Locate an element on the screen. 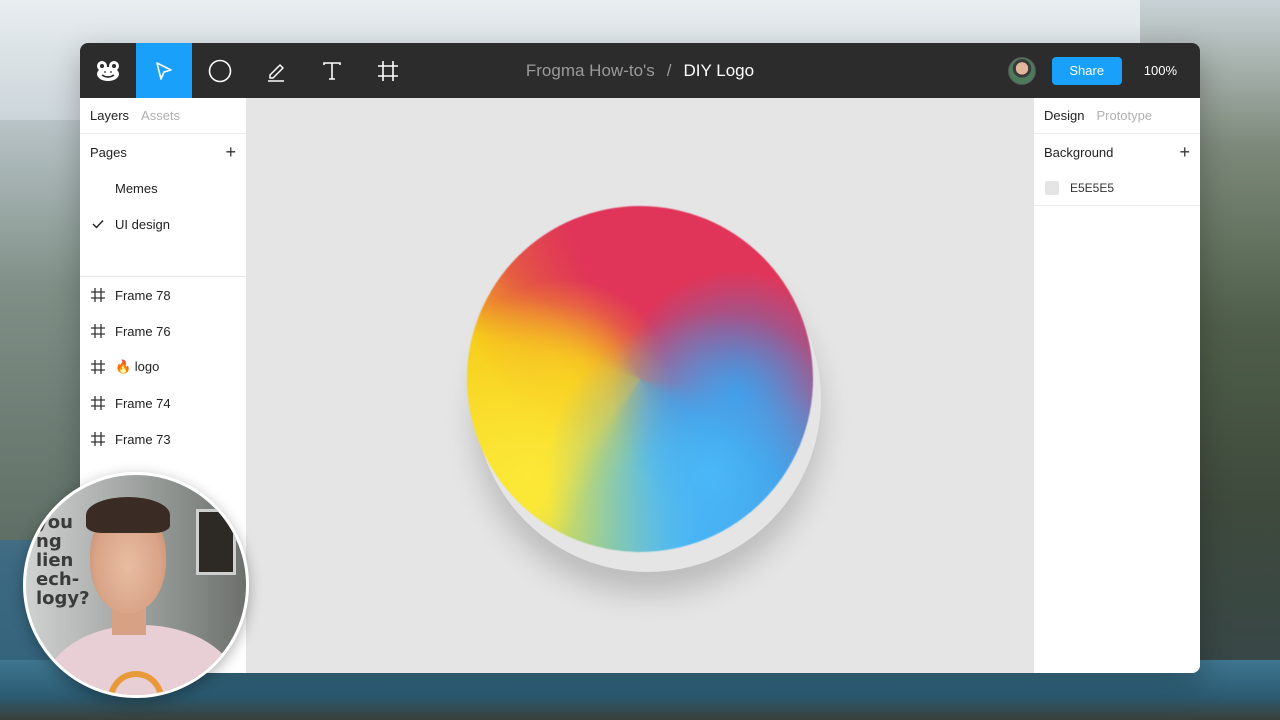 The height and width of the screenshot is (720, 1280). layer-item-label: Frame 74 is located at coordinates (143, 403).